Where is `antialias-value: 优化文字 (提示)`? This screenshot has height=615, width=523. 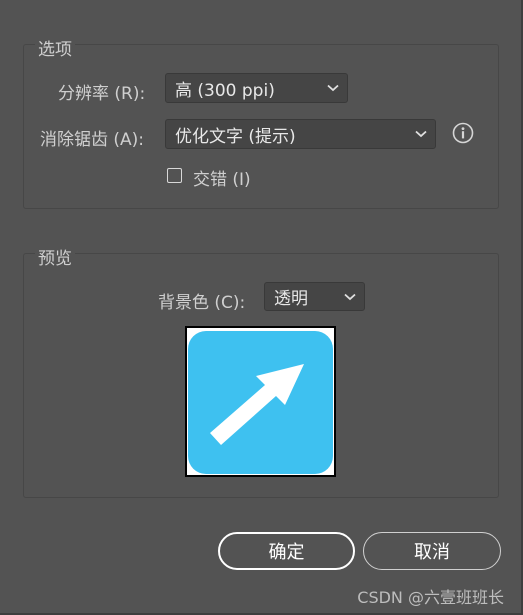
antialias-value: 优化文字 (提示) is located at coordinates (235, 136).